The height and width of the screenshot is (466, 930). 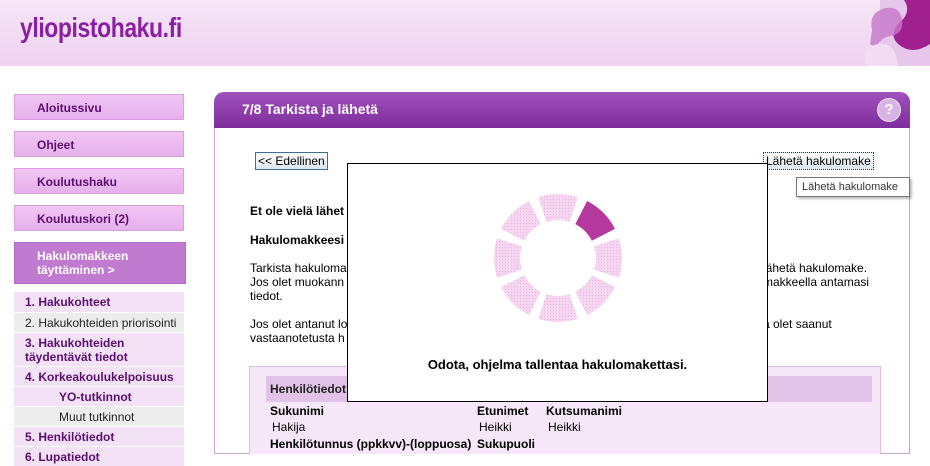 I want to click on instruction-text-1a: Tarkista hakuloma, so click(x=298, y=268).